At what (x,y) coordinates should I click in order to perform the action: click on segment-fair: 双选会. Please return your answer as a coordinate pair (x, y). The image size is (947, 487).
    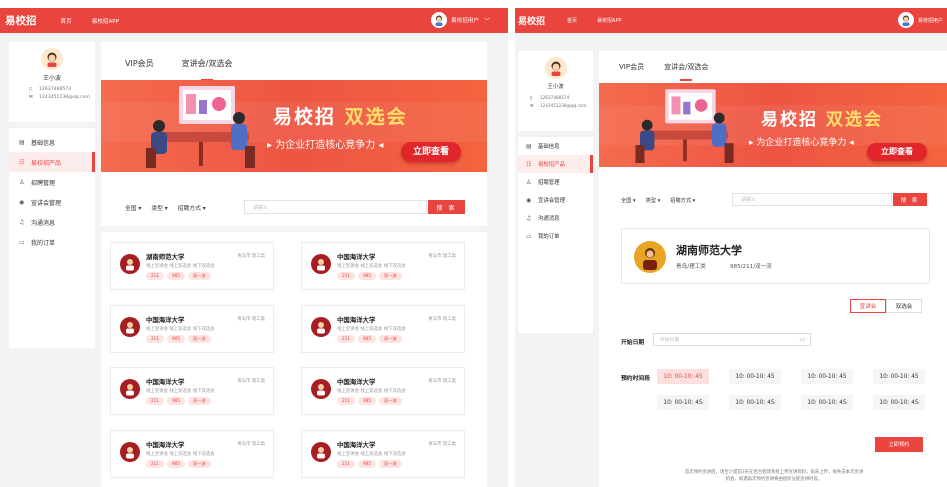
    Looking at the image, I should click on (904, 306).